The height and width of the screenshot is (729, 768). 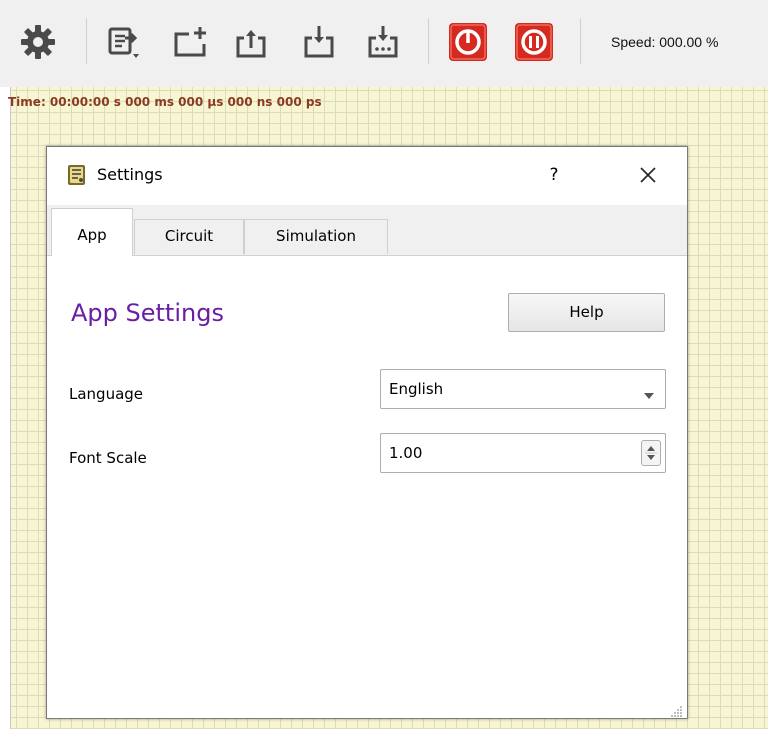 What do you see at coordinates (468, 42) in the screenshot?
I see `power-icon` at bounding box center [468, 42].